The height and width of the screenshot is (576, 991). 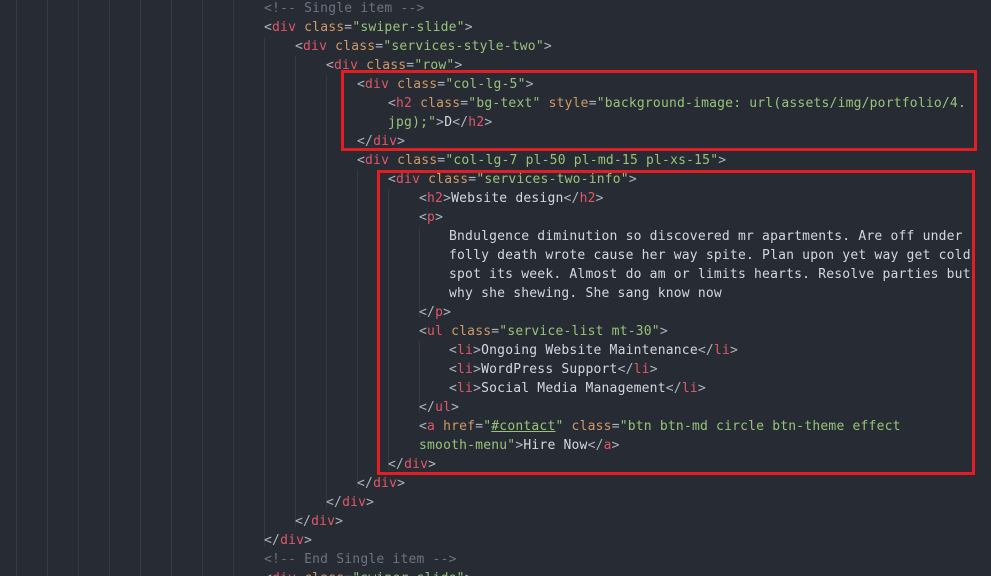 I want to click on code-line: <h2>Website design</h2>, so click(x=511, y=198).